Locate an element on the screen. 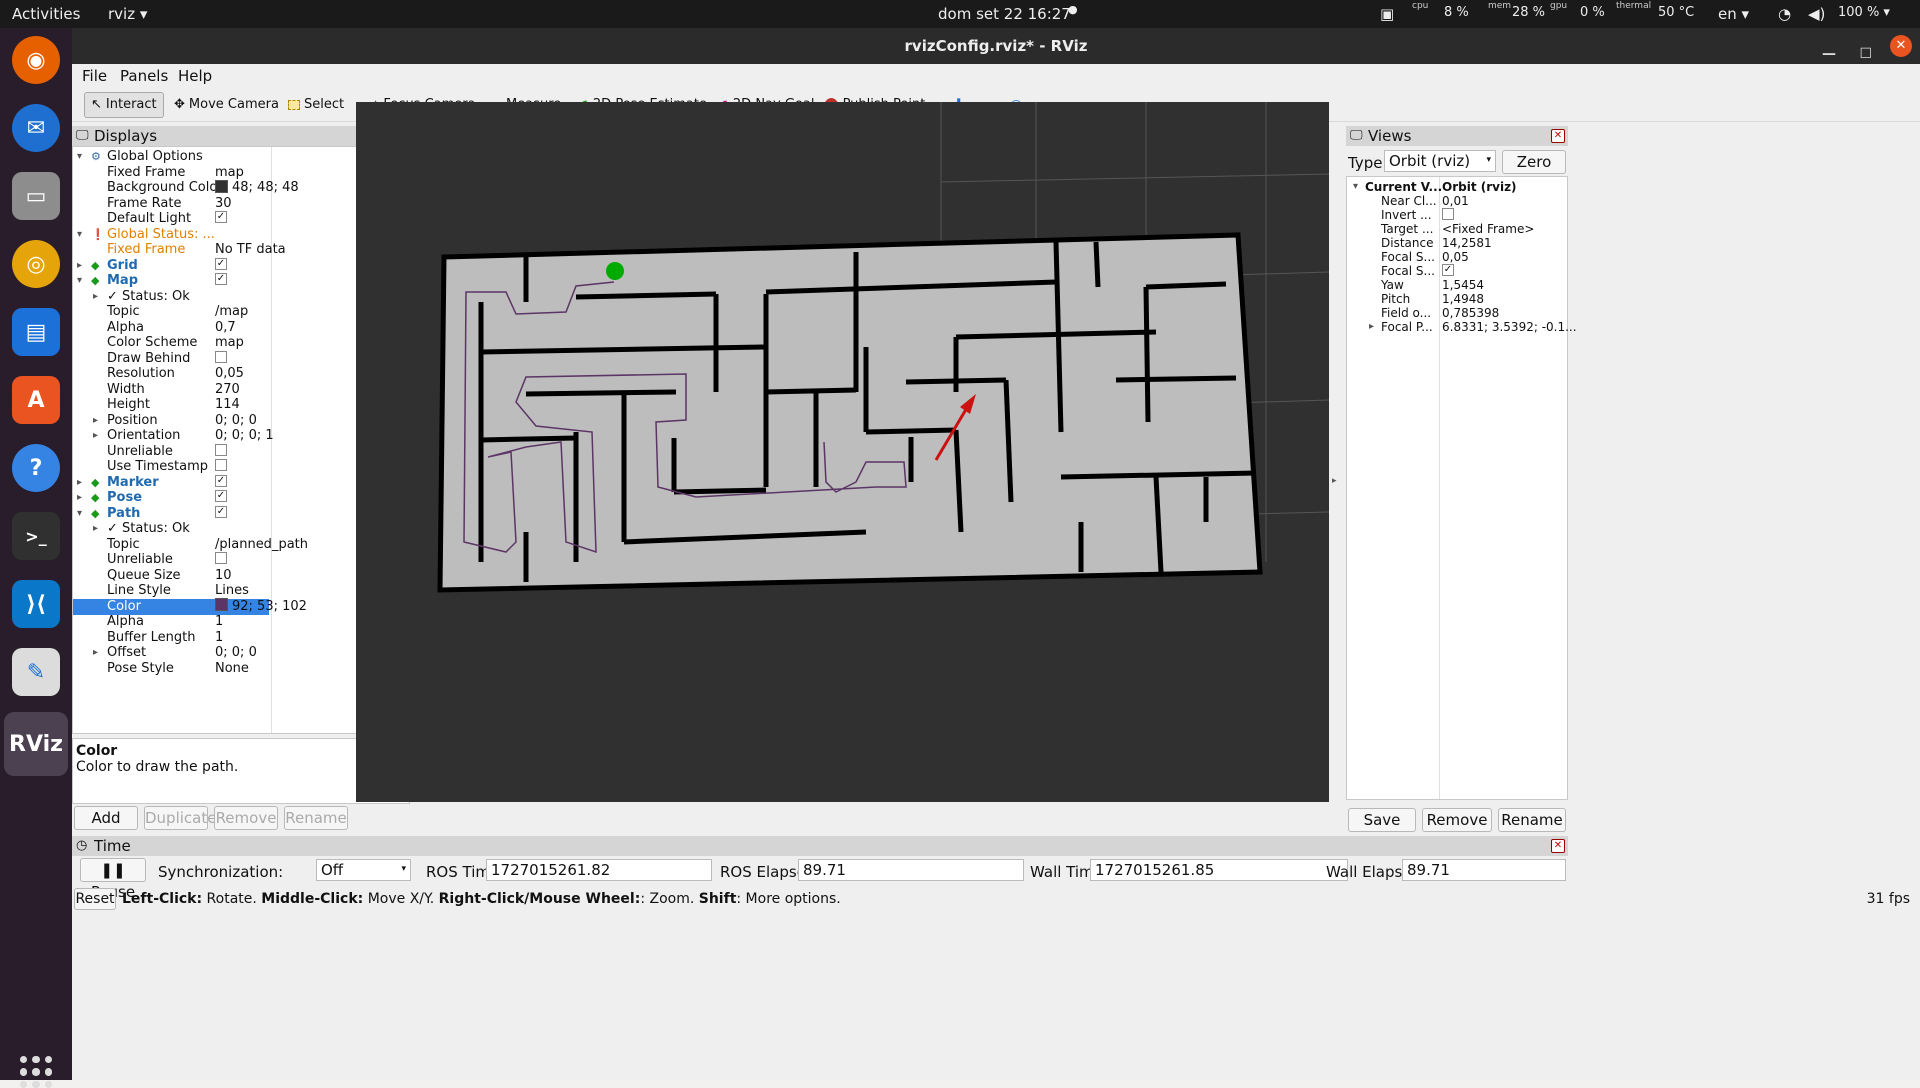  interact-tool: ↖ Interact is located at coordinates (124, 105).